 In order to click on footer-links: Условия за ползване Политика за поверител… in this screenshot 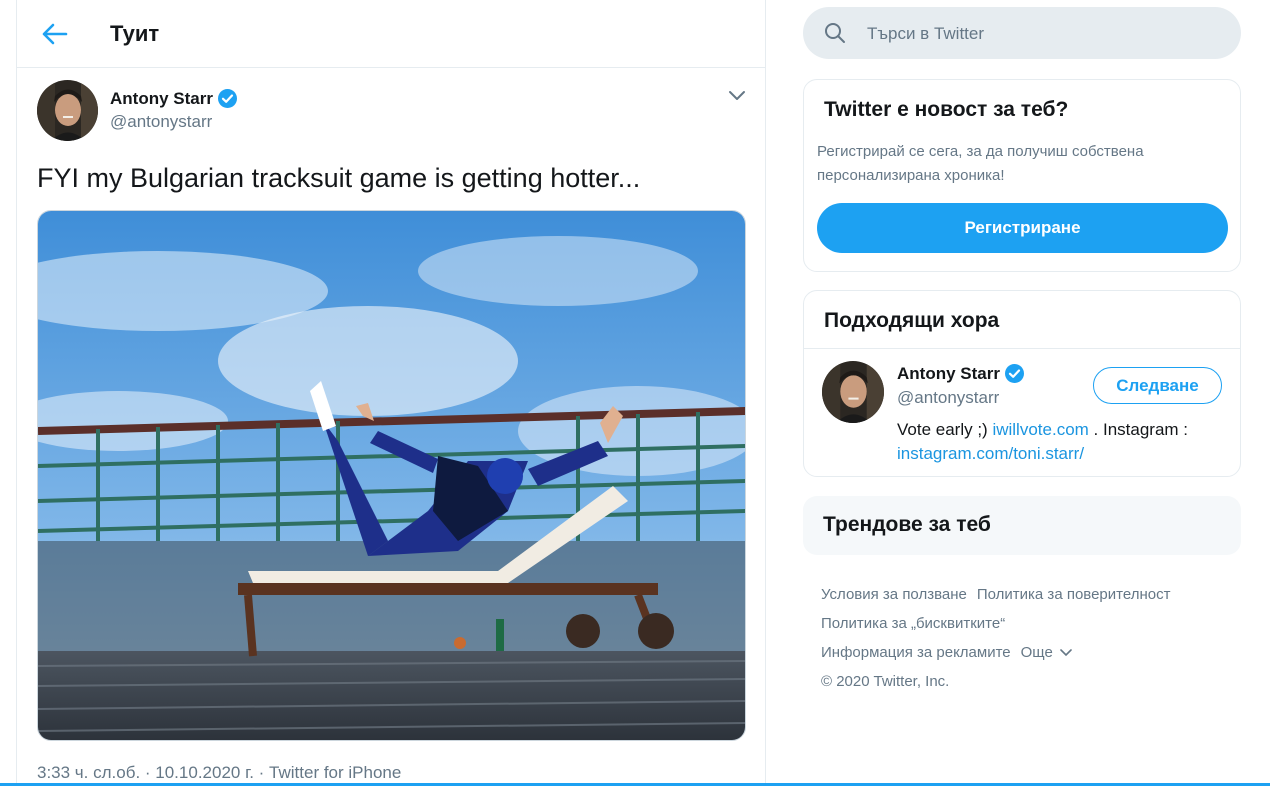, I will do `click(1031, 638)`.